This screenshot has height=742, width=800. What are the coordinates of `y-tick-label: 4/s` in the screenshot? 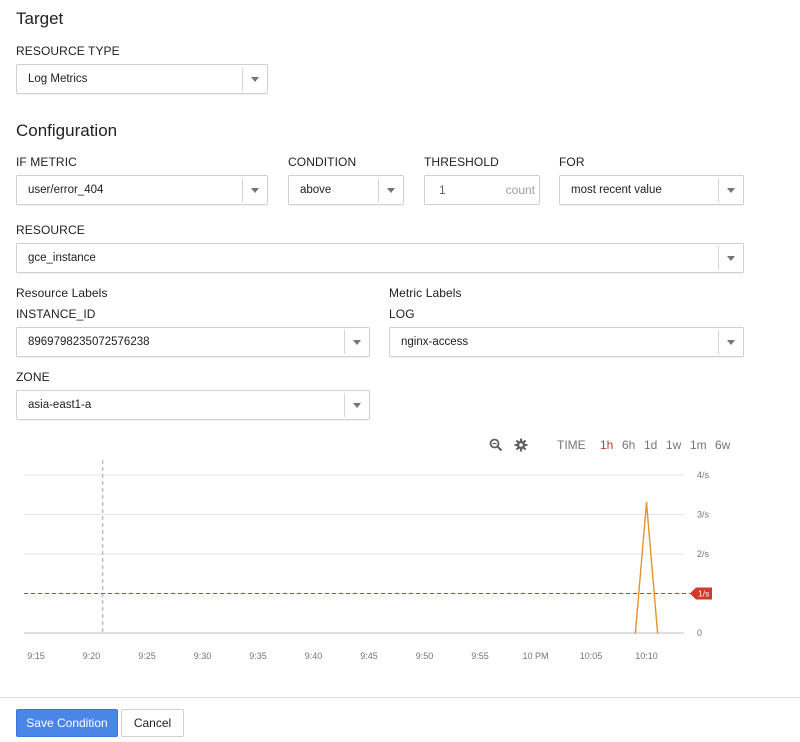 It's located at (703, 475).